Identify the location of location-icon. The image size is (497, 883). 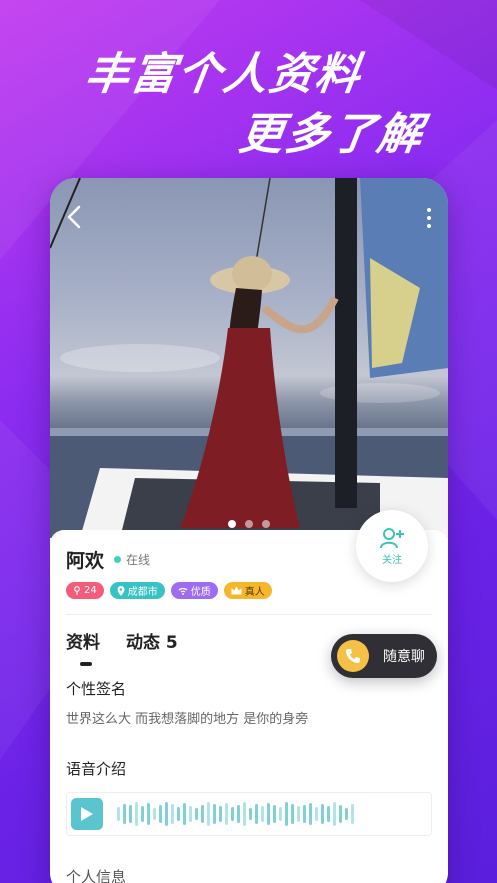
(121, 590).